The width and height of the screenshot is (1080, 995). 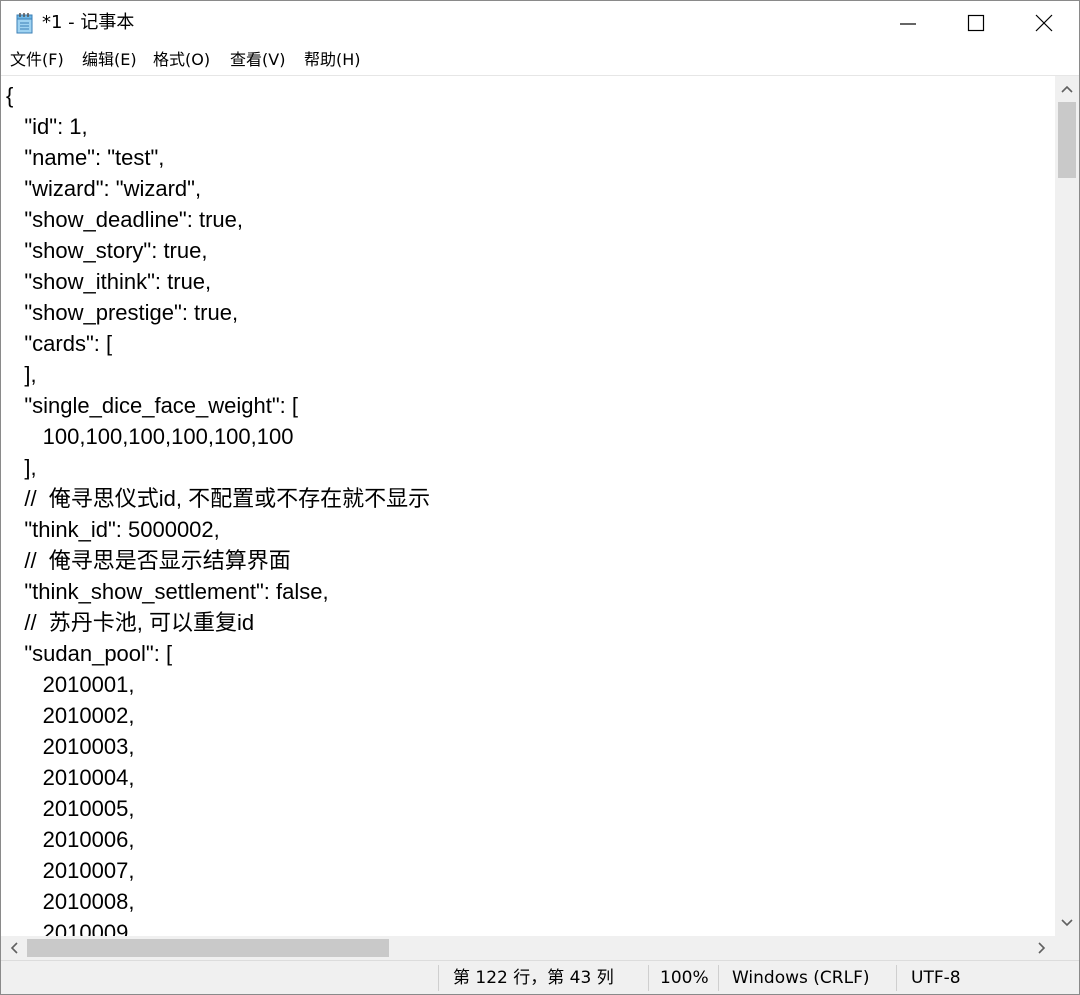 What do you see at coordinates (89, 653) in the screenshot?
I see `editor-line: "sudan_pool": [` at bounding box center [89, 653].